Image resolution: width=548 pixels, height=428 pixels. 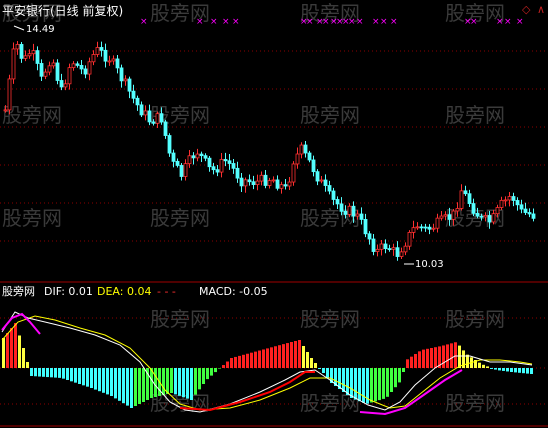 I want to click on scroll-up-icon: ∧, so click(x=541, y=10).